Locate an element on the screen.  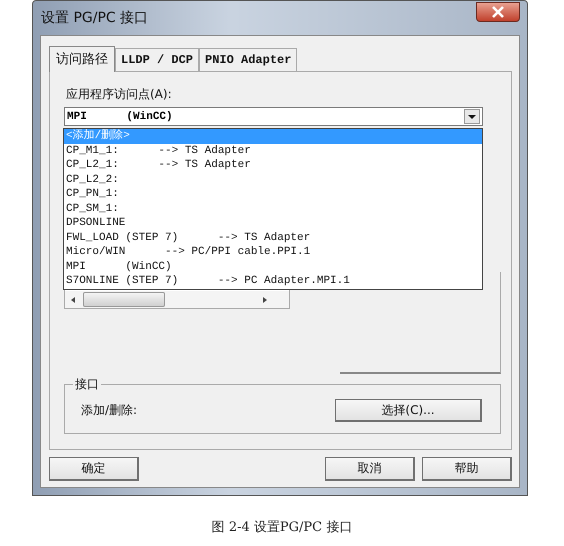
tab: LLDP / DCP is located at coordinates (157, 59).